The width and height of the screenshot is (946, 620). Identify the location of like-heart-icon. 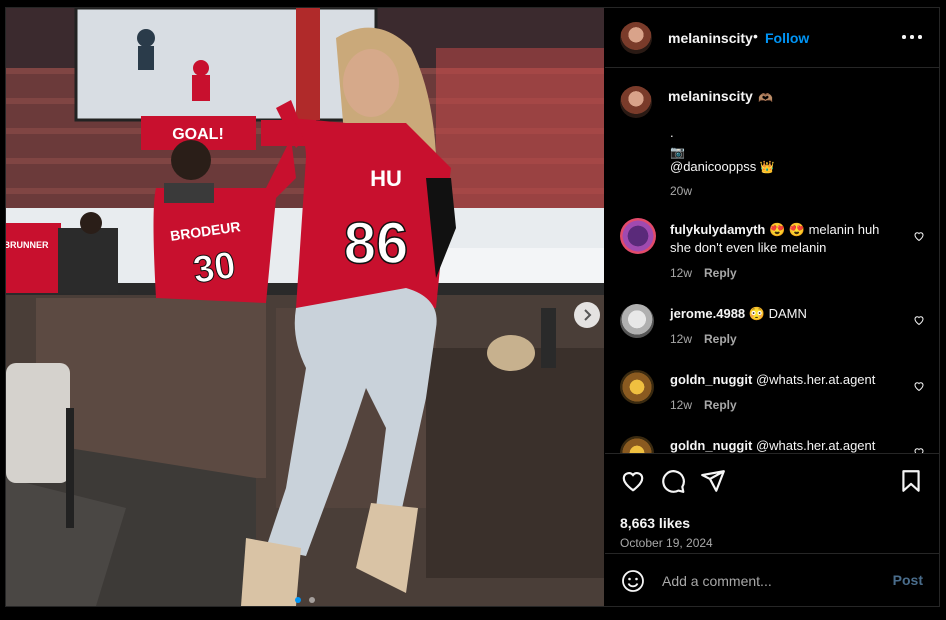
(633, 481).